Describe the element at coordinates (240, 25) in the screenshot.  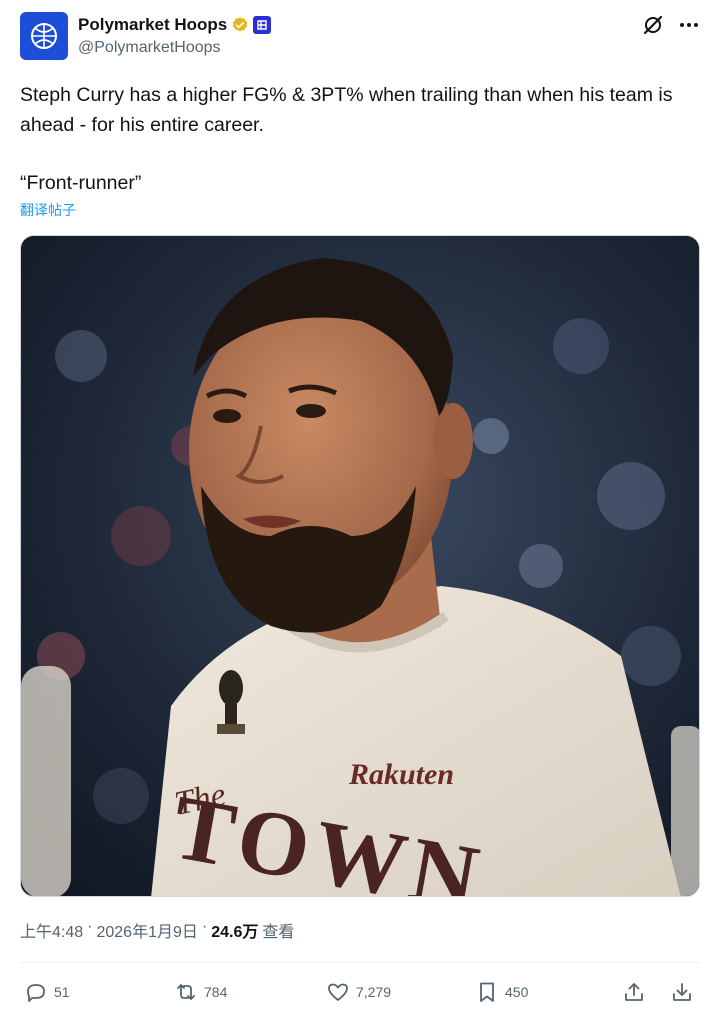
I see `verified-badge-icon` at that location.